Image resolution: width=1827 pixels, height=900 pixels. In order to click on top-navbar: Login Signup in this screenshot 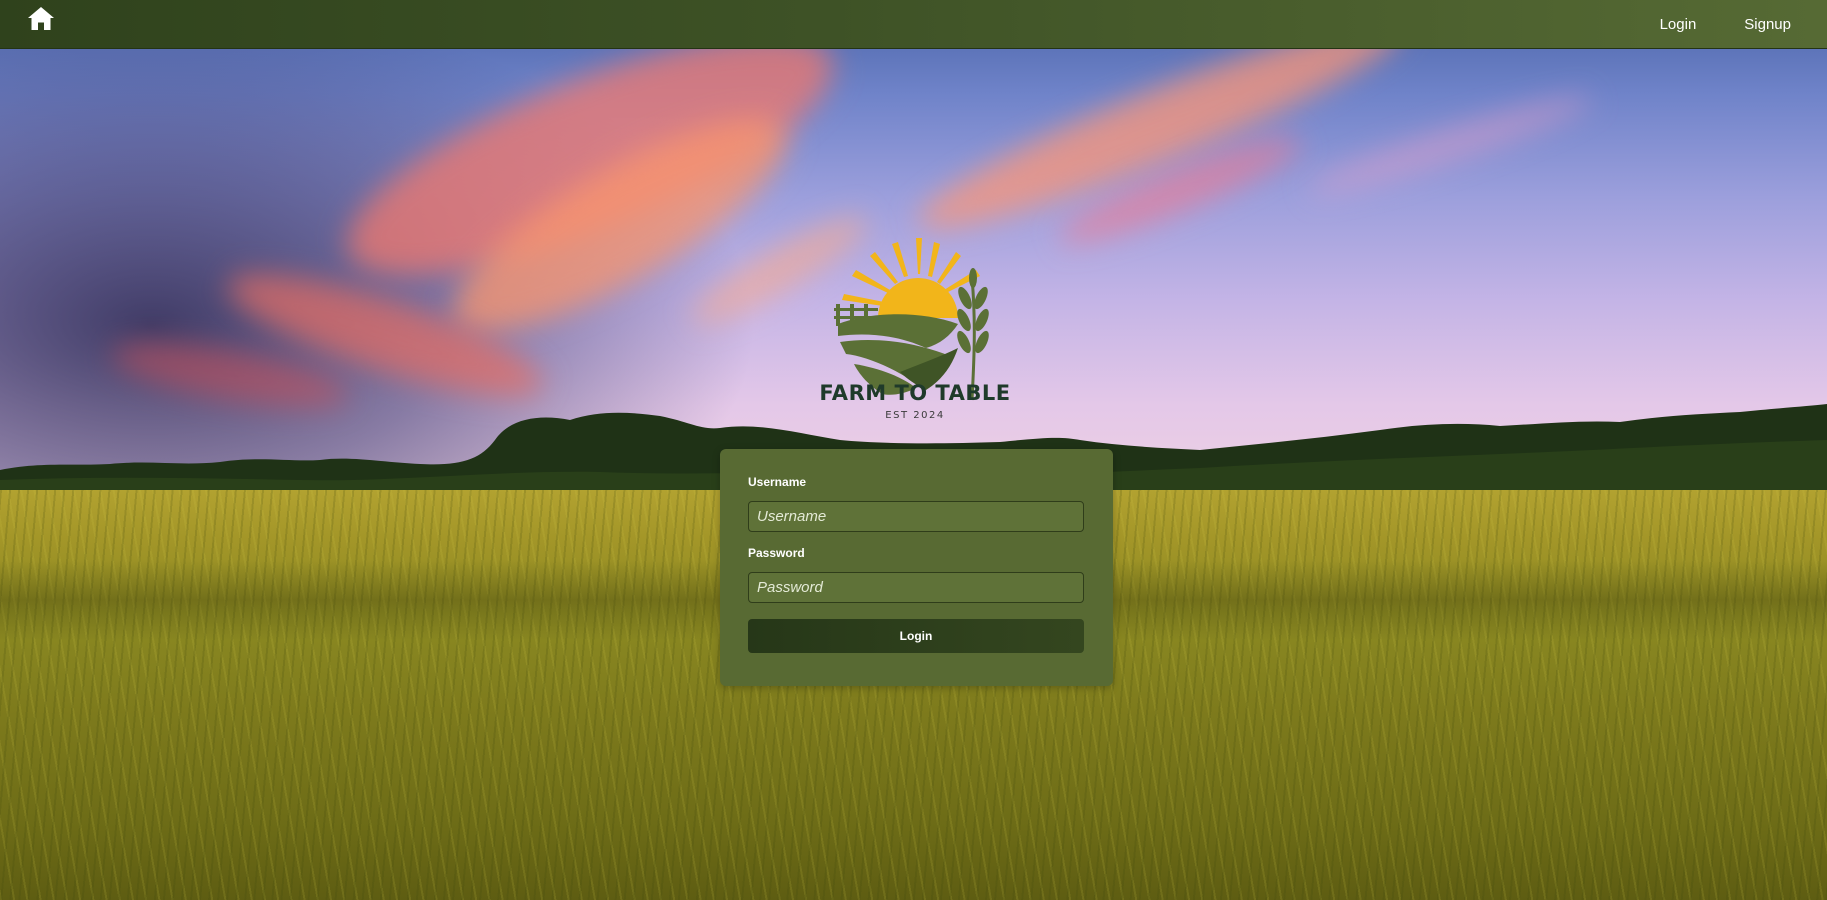, I will do `click(913, 24)`.